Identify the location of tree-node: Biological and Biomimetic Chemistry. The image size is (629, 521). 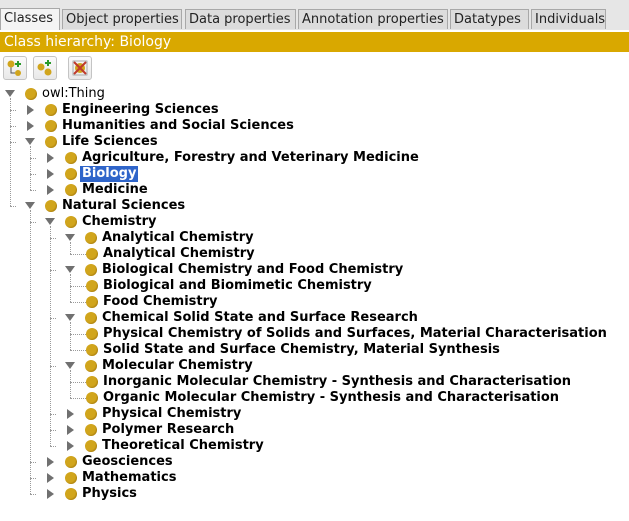
(314, 286).